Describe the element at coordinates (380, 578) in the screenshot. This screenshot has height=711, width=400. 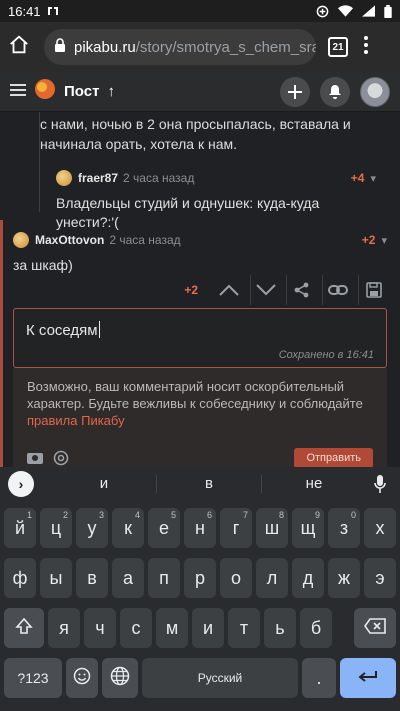
I see `key: э` at that location.